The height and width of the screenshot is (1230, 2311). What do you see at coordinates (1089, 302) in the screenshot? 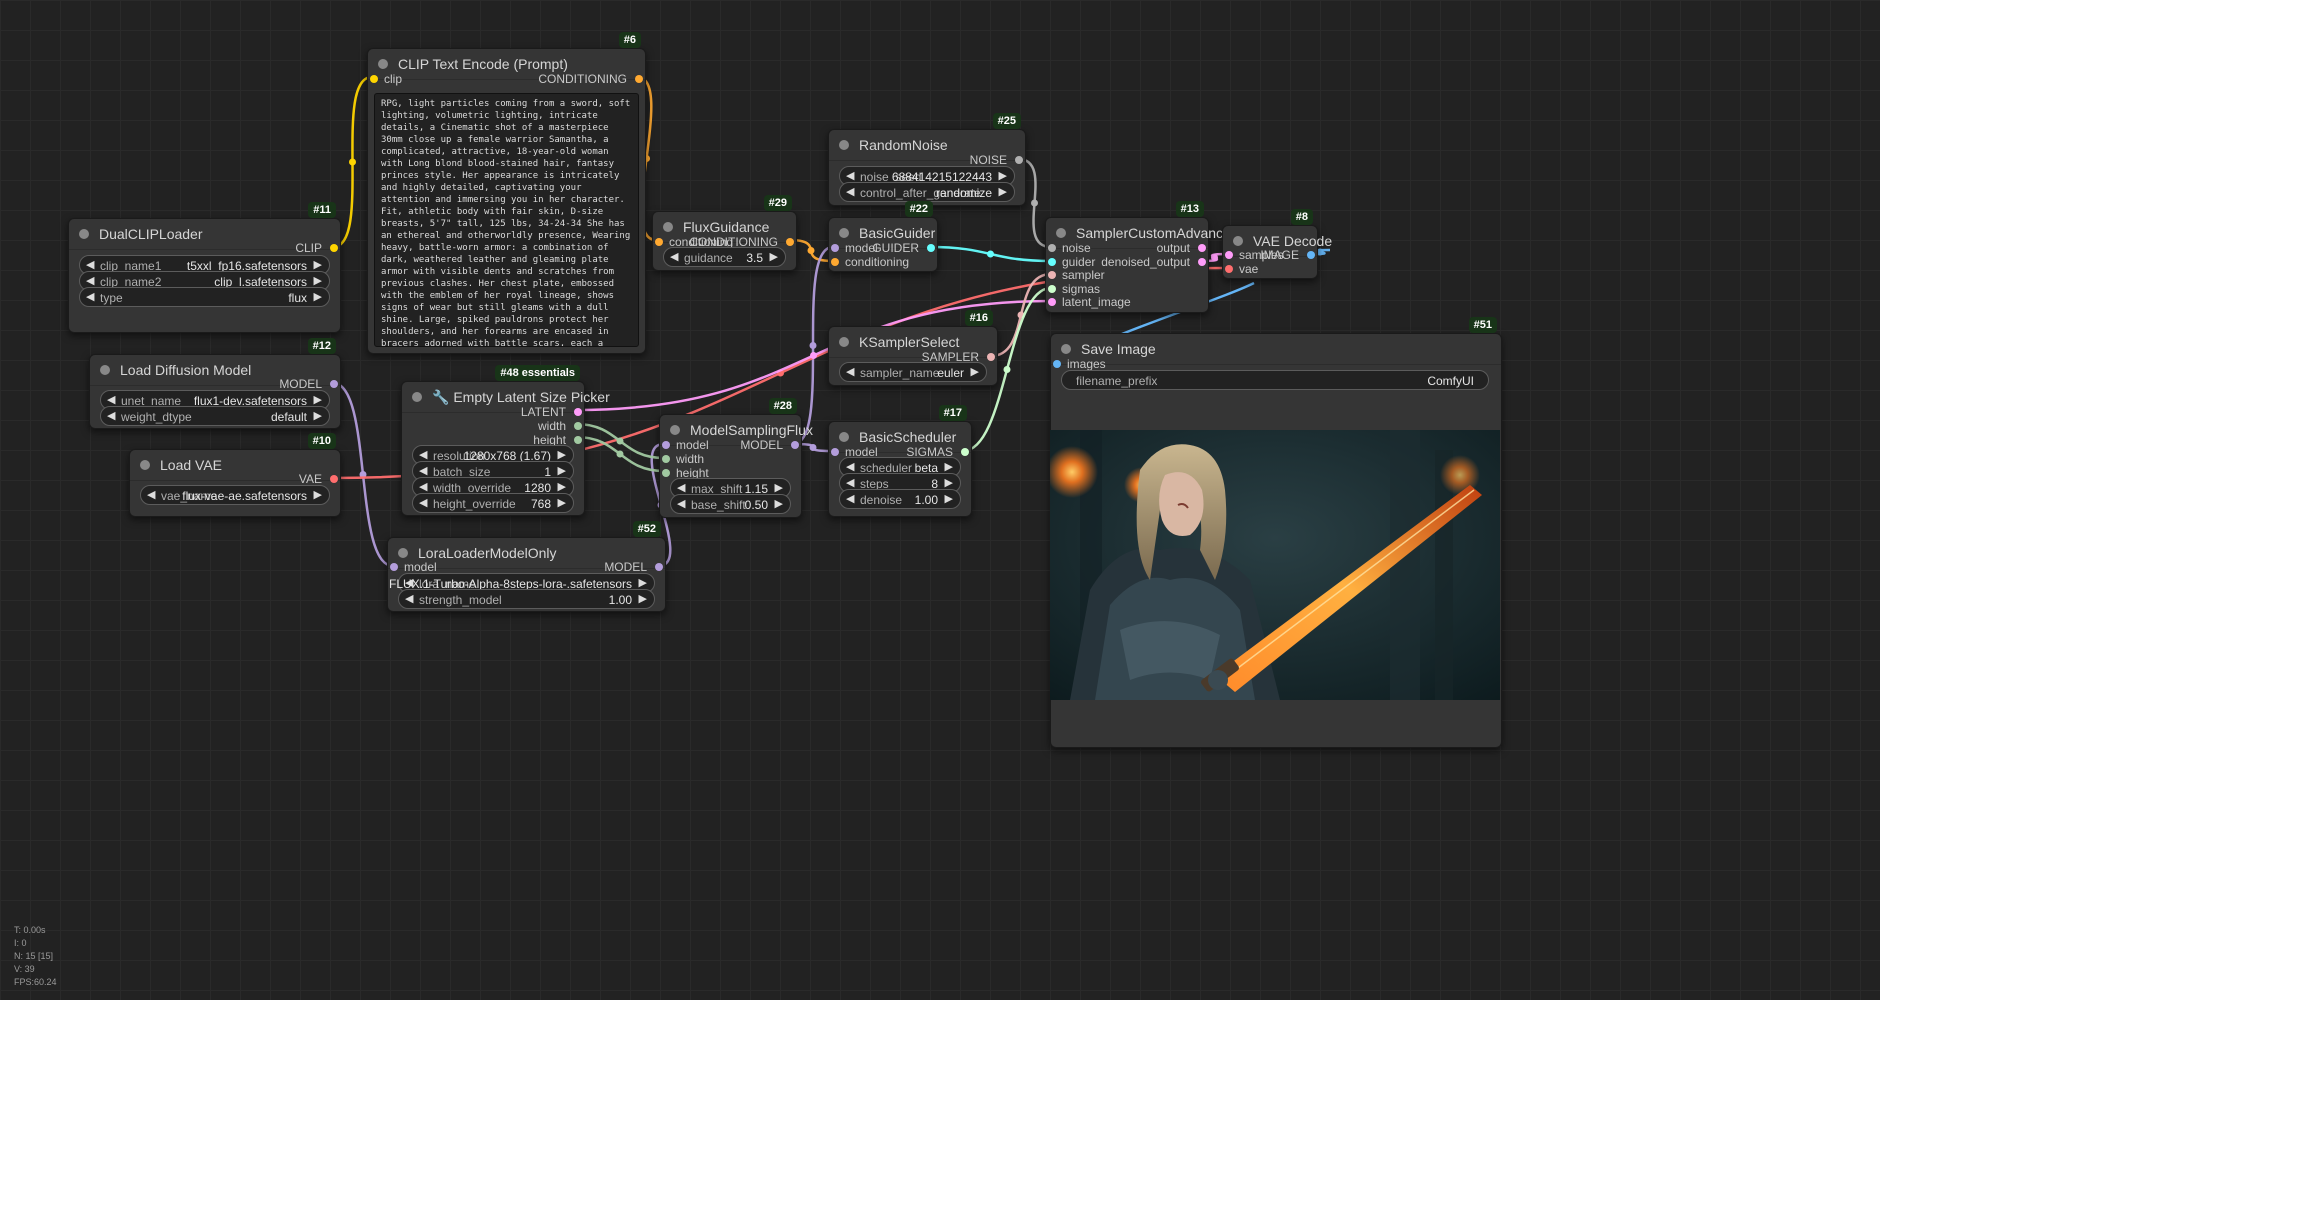
I see `input-port-latent-image: latent_image` at bounding box center [1089, 302].